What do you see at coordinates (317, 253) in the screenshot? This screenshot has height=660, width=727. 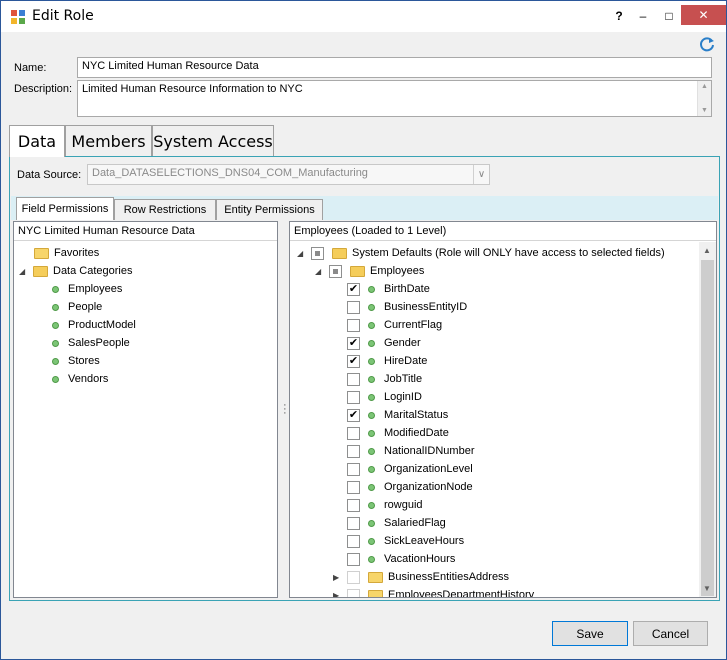 I see `system-defaults-checkbox` at bounding box center [317, 253].